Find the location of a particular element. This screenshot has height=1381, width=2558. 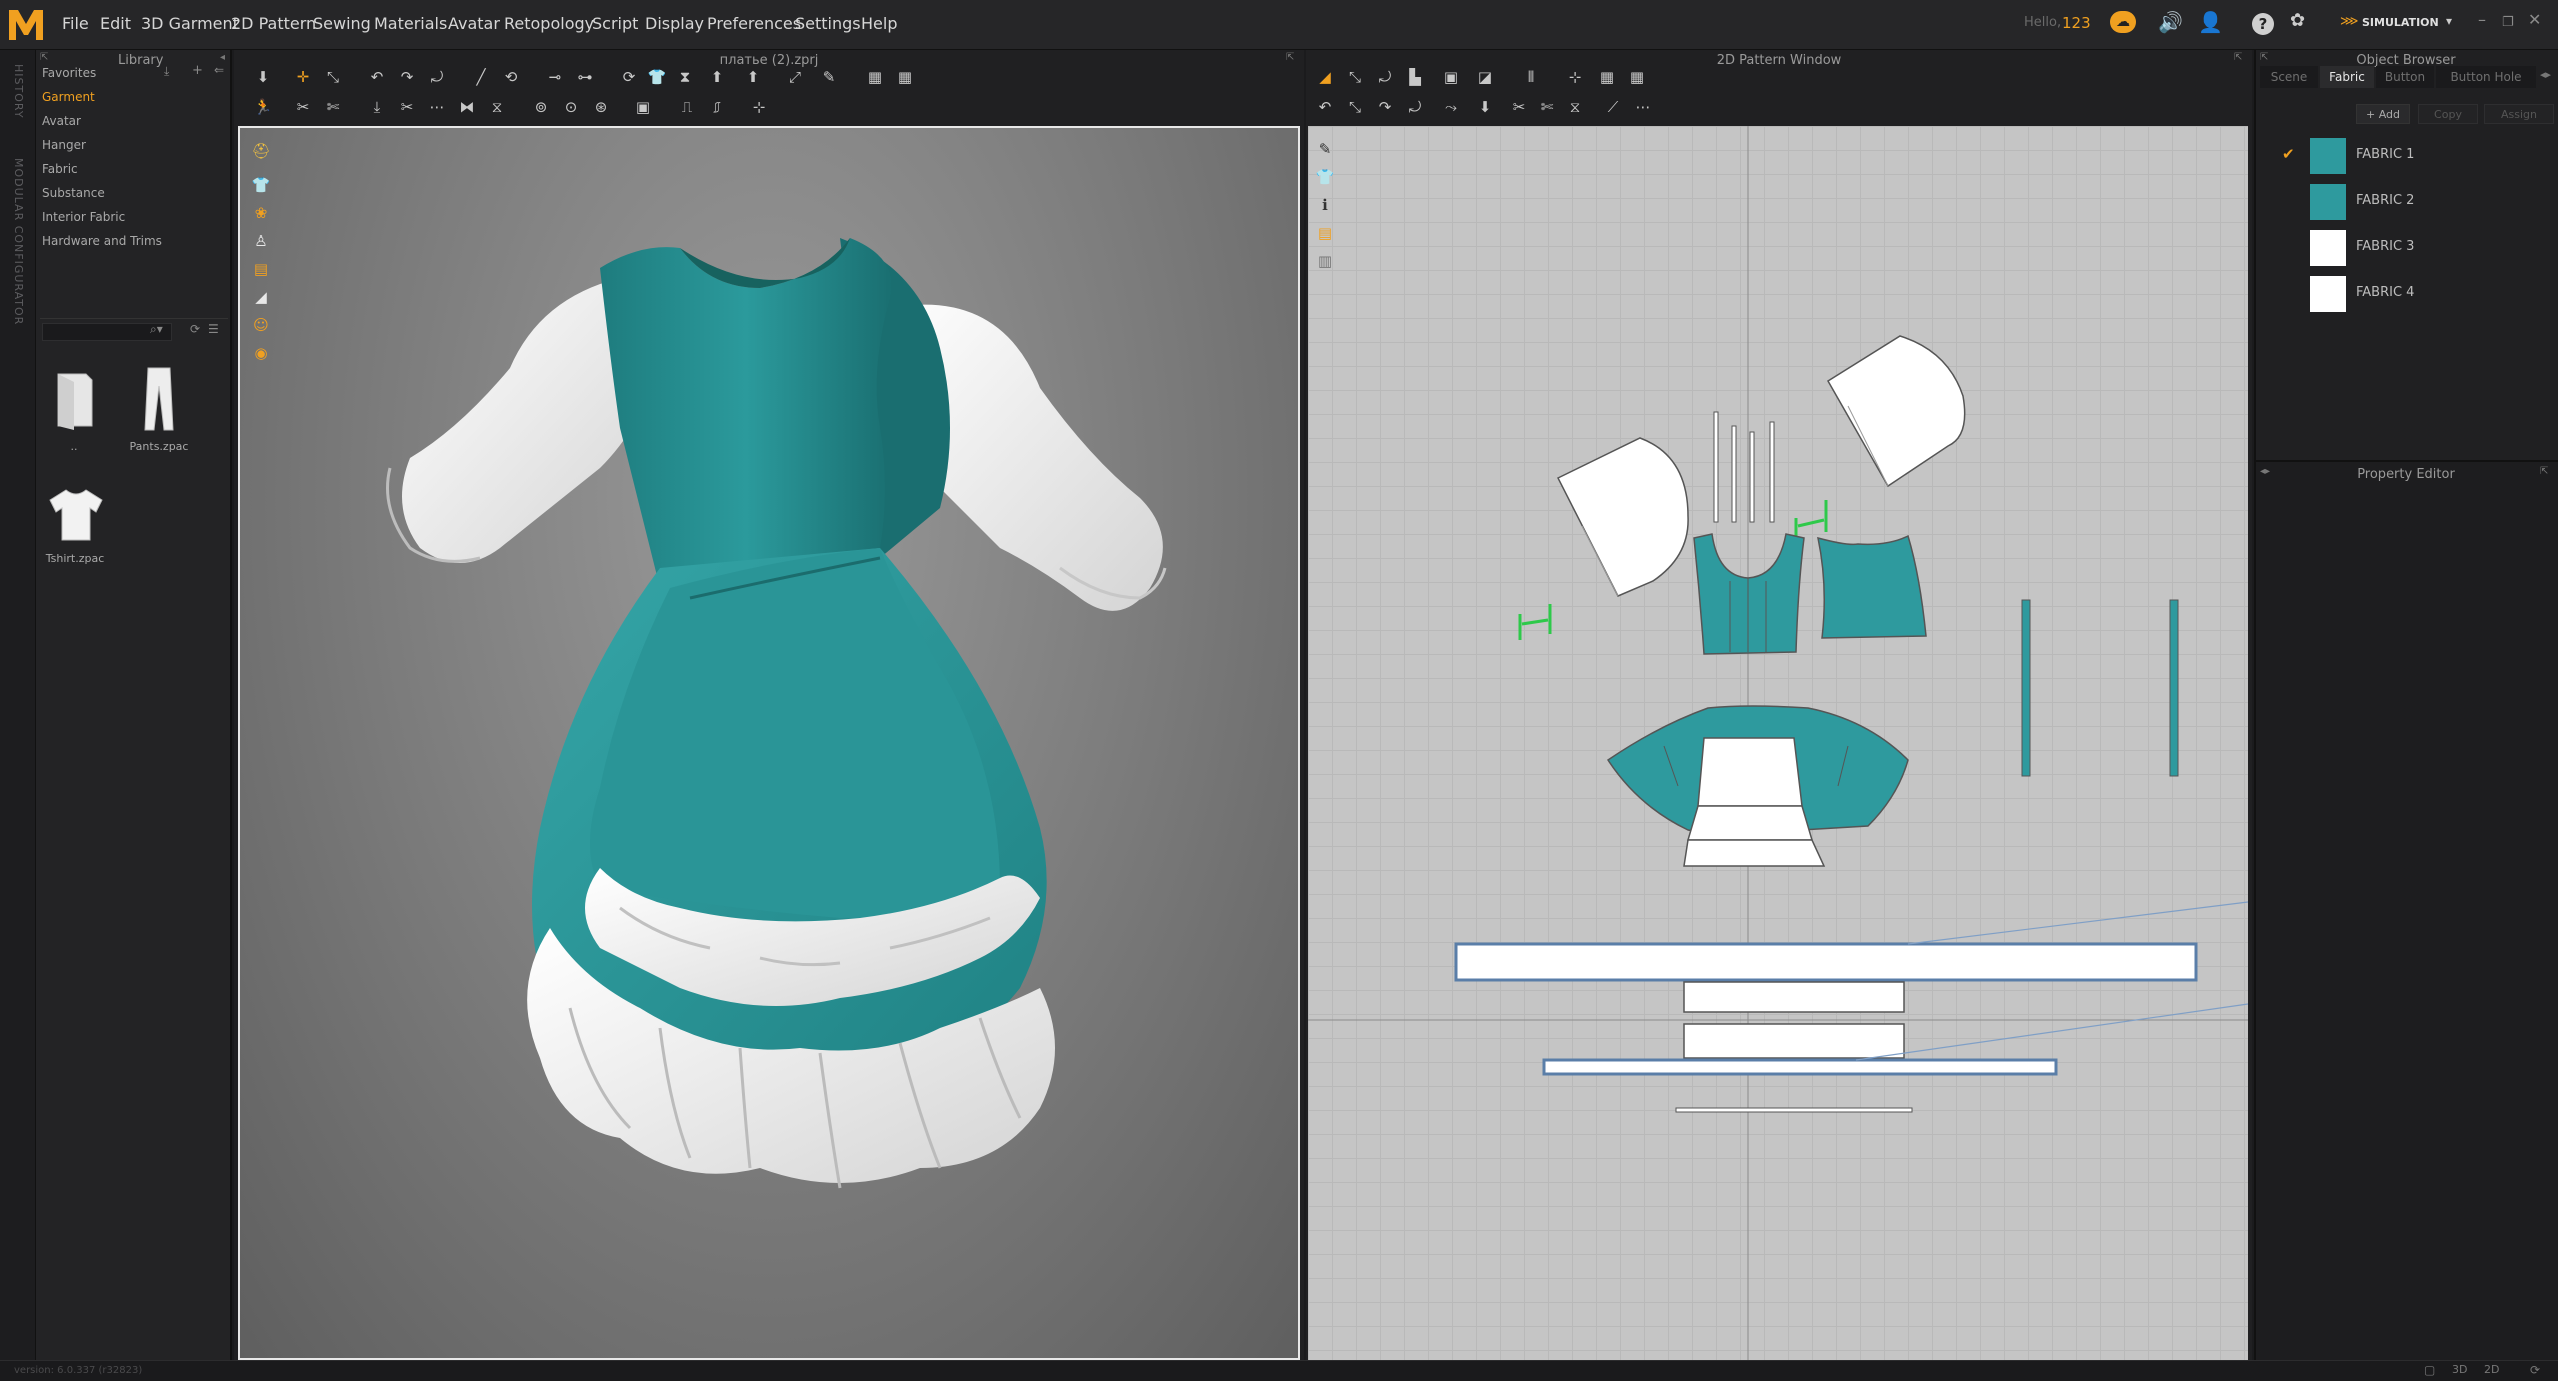

fold-arrange-icon: ⬇ is located at coordinates (1485, 107).